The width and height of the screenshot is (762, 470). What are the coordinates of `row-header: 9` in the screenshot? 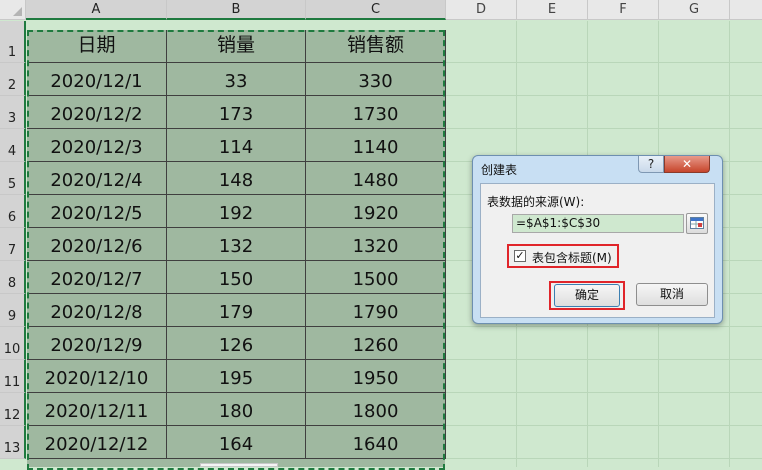 It's located at (13, 310).